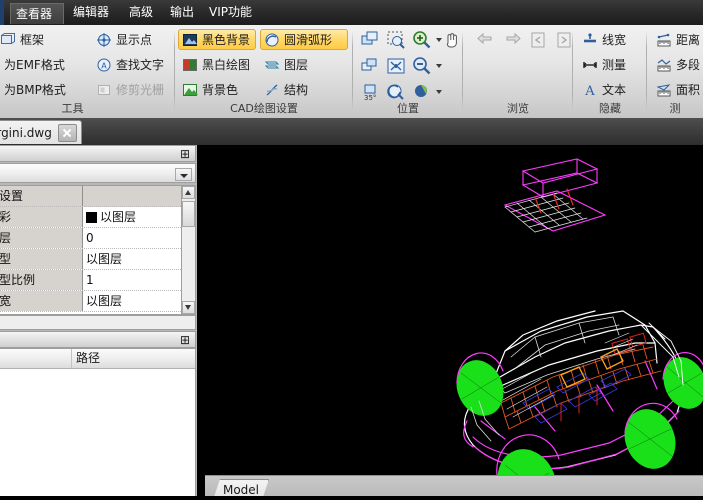  Describe the element at coordinates (188, 214) in the screenshot. I see `scrollbar-thumb` at that location.